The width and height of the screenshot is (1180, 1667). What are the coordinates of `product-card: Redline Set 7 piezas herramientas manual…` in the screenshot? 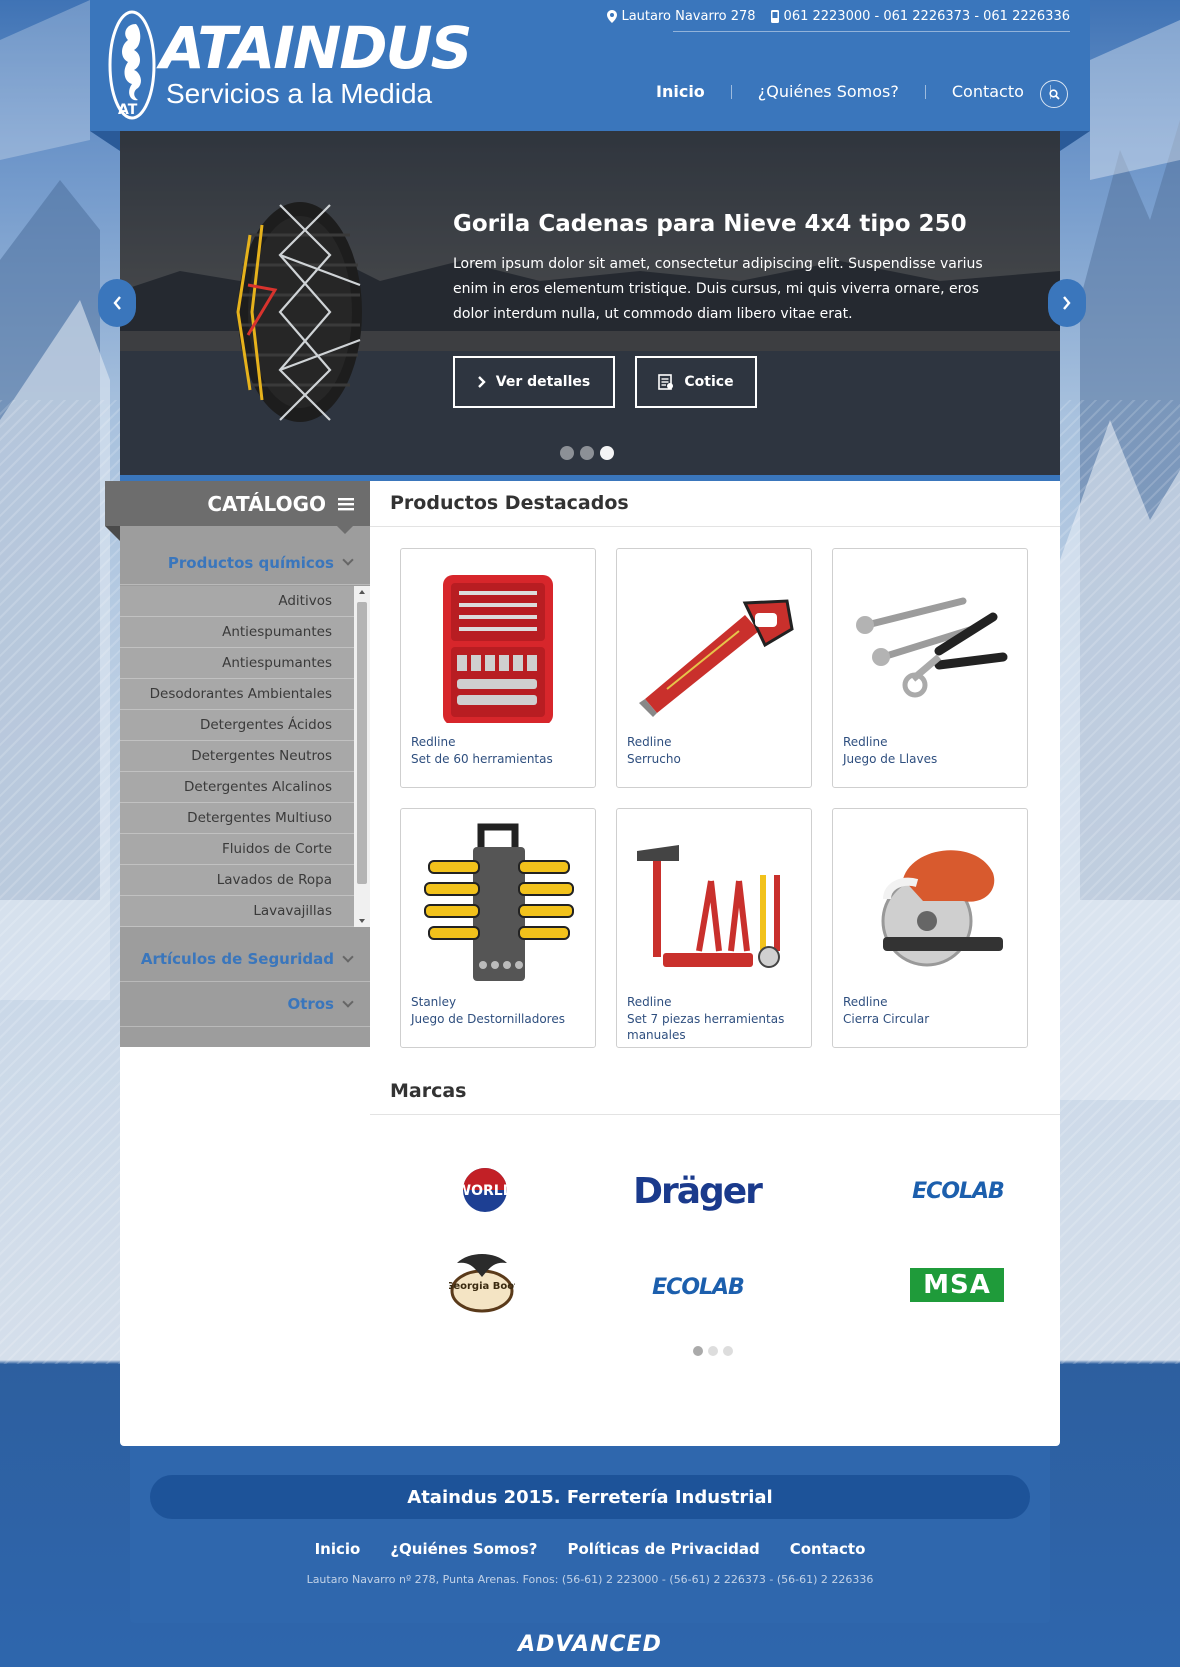 It's located at (714, 928).